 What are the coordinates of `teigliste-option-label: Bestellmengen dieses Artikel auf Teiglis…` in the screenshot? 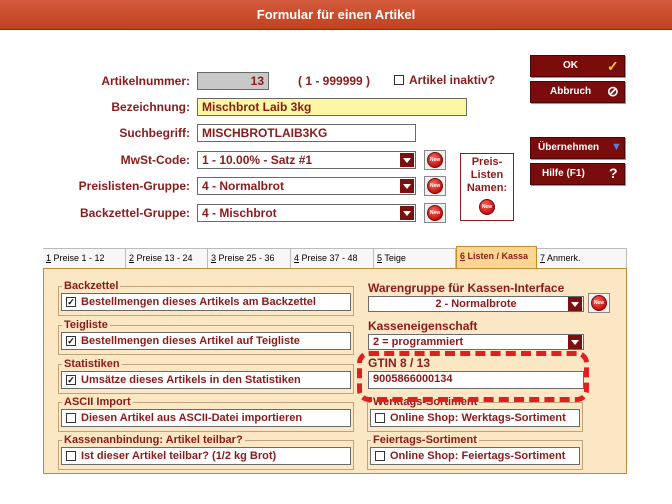 It's located at (190, 341).